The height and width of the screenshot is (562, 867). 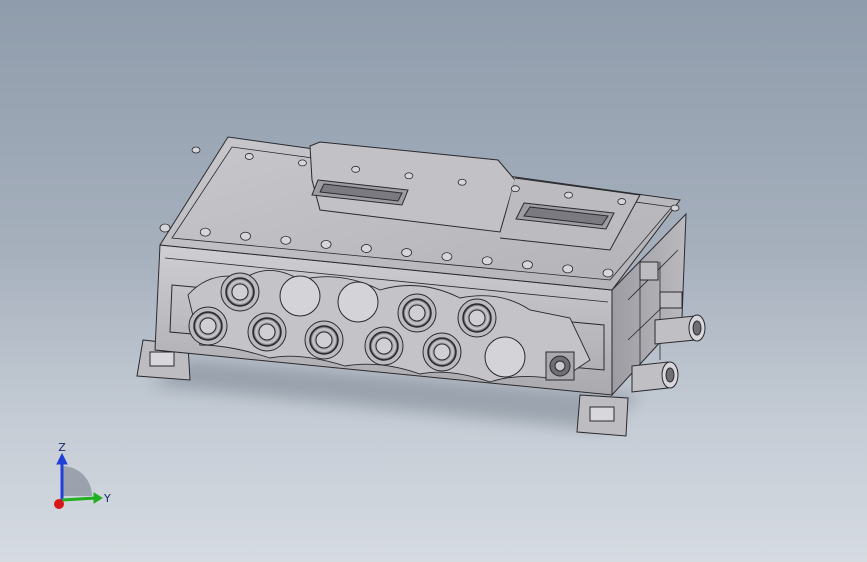 What do you see at coordinates (680, 329) in the screenshot?
I see `coolant-pipe-upper` at bounding box center [680, 329].